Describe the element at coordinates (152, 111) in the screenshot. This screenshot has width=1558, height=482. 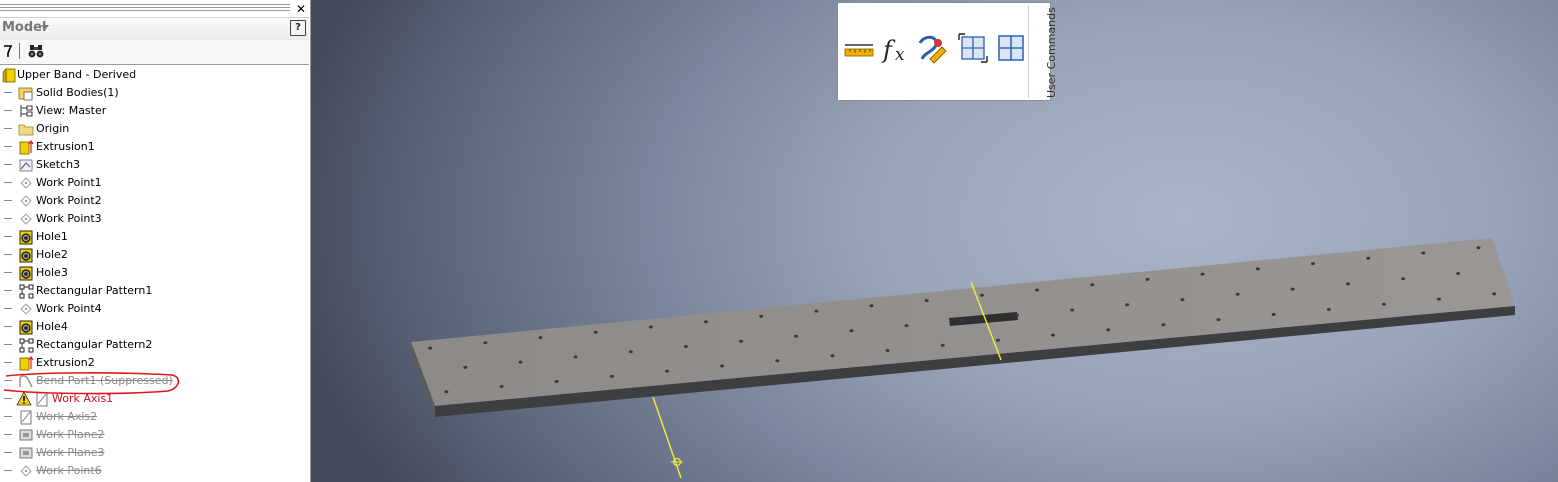
I see `tree-item: View: Master` at that location.